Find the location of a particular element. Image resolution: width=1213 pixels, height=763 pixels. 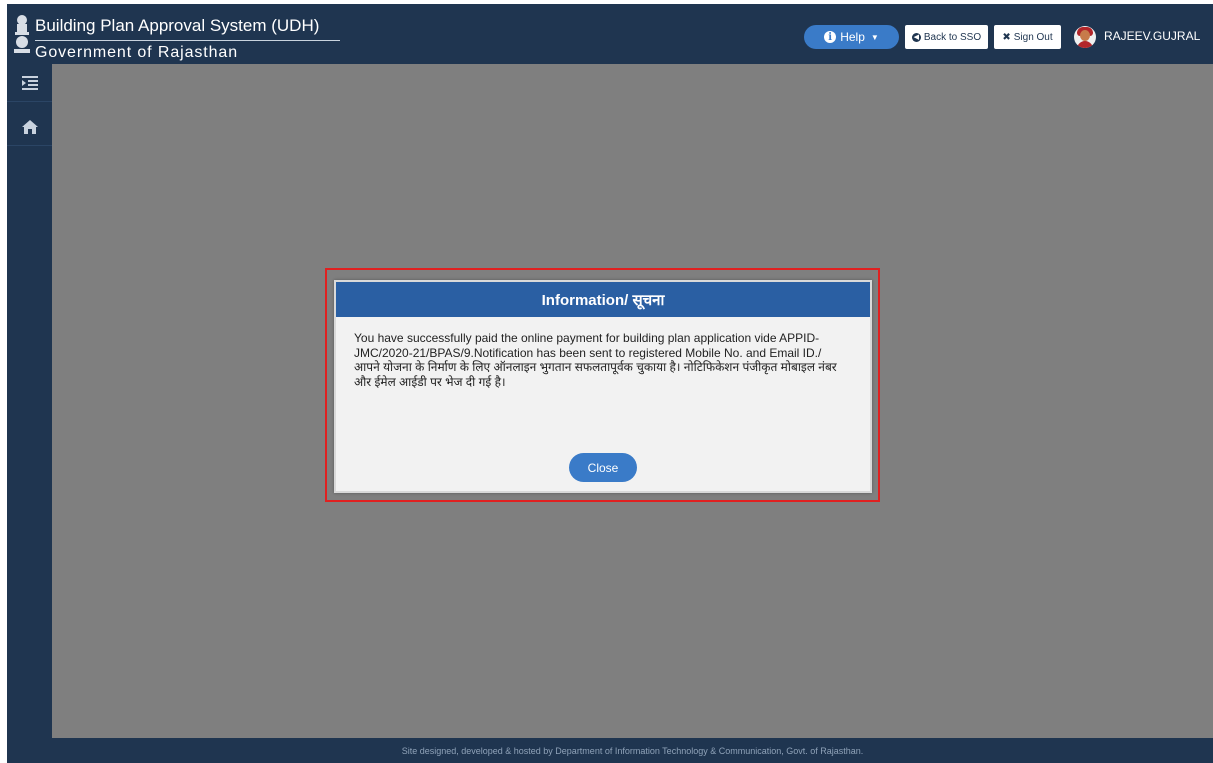

sign-out-button: ✖ Sign Out is located at coordinates (1027, 37).